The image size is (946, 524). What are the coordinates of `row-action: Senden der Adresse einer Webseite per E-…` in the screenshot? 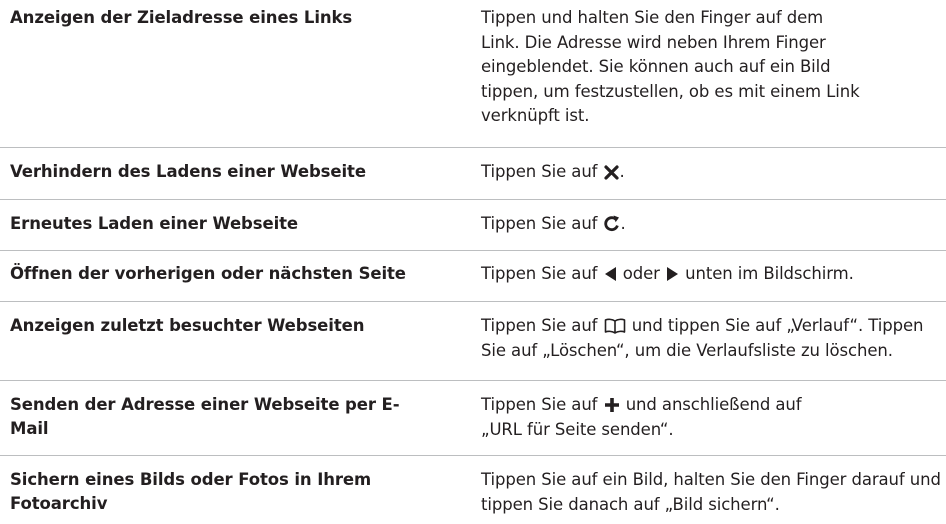 It's located at (205, 416).